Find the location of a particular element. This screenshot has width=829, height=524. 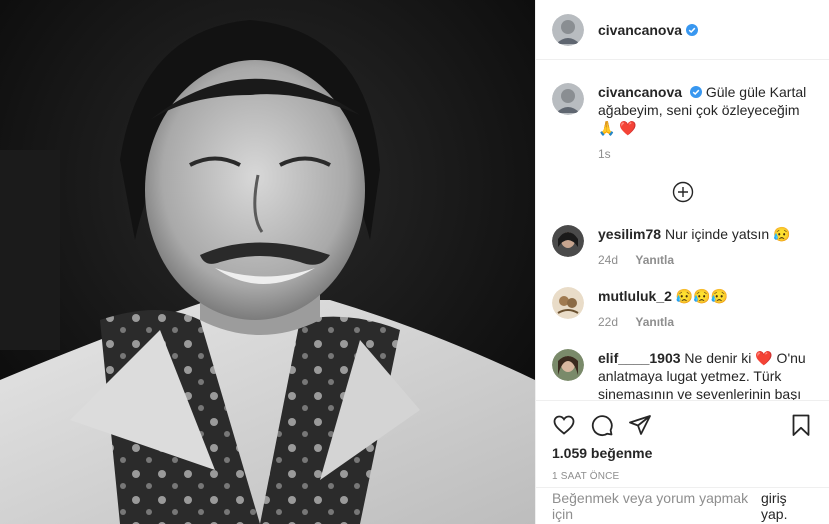

plus-circle-icon is located at coordinates (683, 192).